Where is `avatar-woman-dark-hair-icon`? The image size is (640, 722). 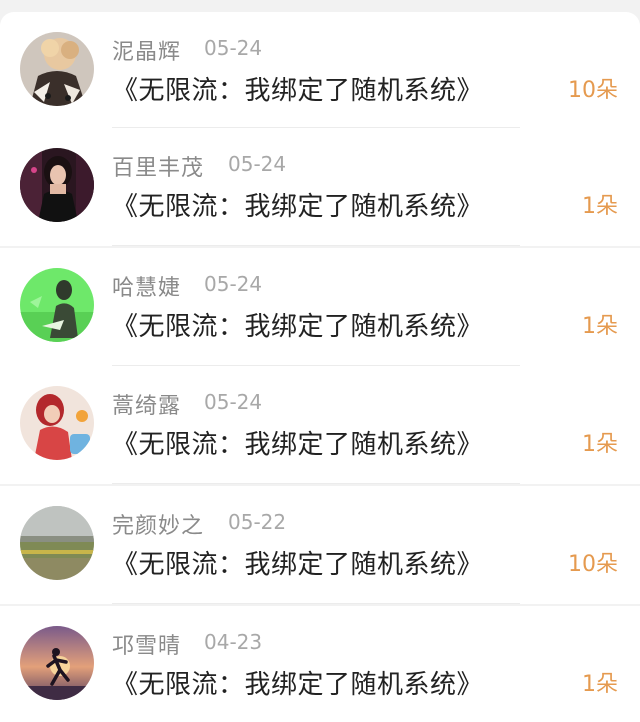 avatar-woman-dark-hair-icon is located at coordinates (57, 185).